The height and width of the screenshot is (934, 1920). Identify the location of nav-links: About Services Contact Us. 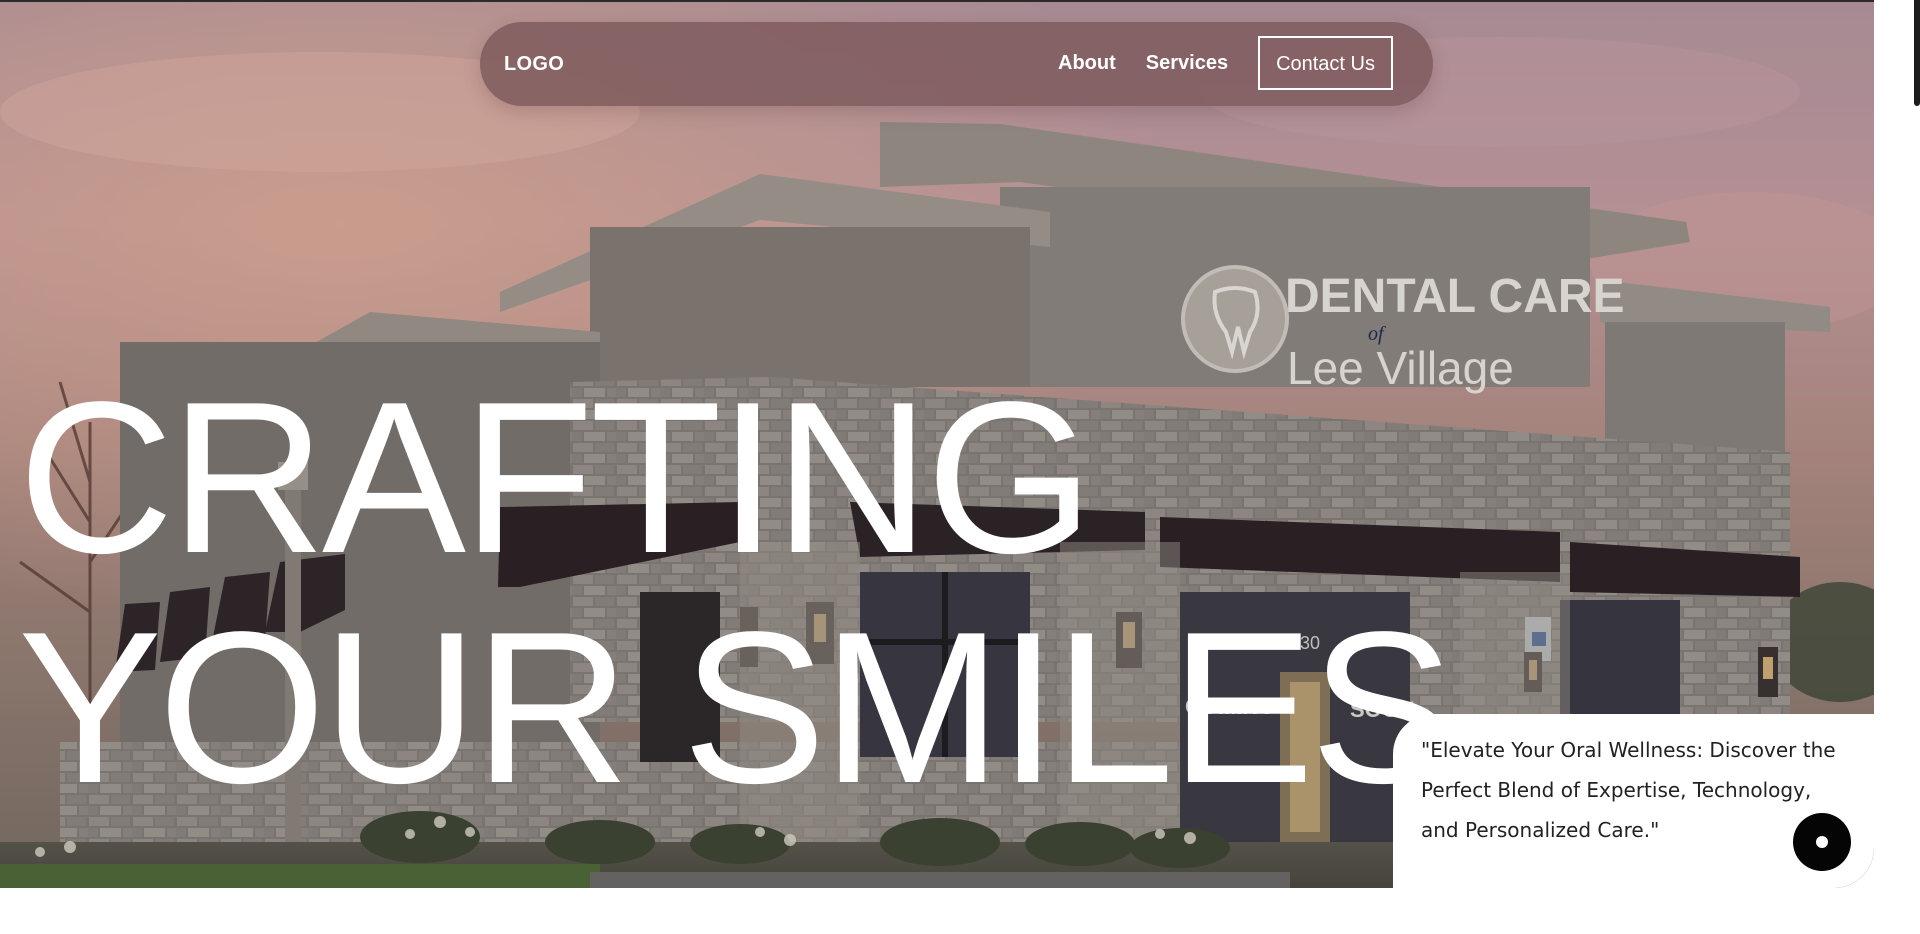
(1225, 63).